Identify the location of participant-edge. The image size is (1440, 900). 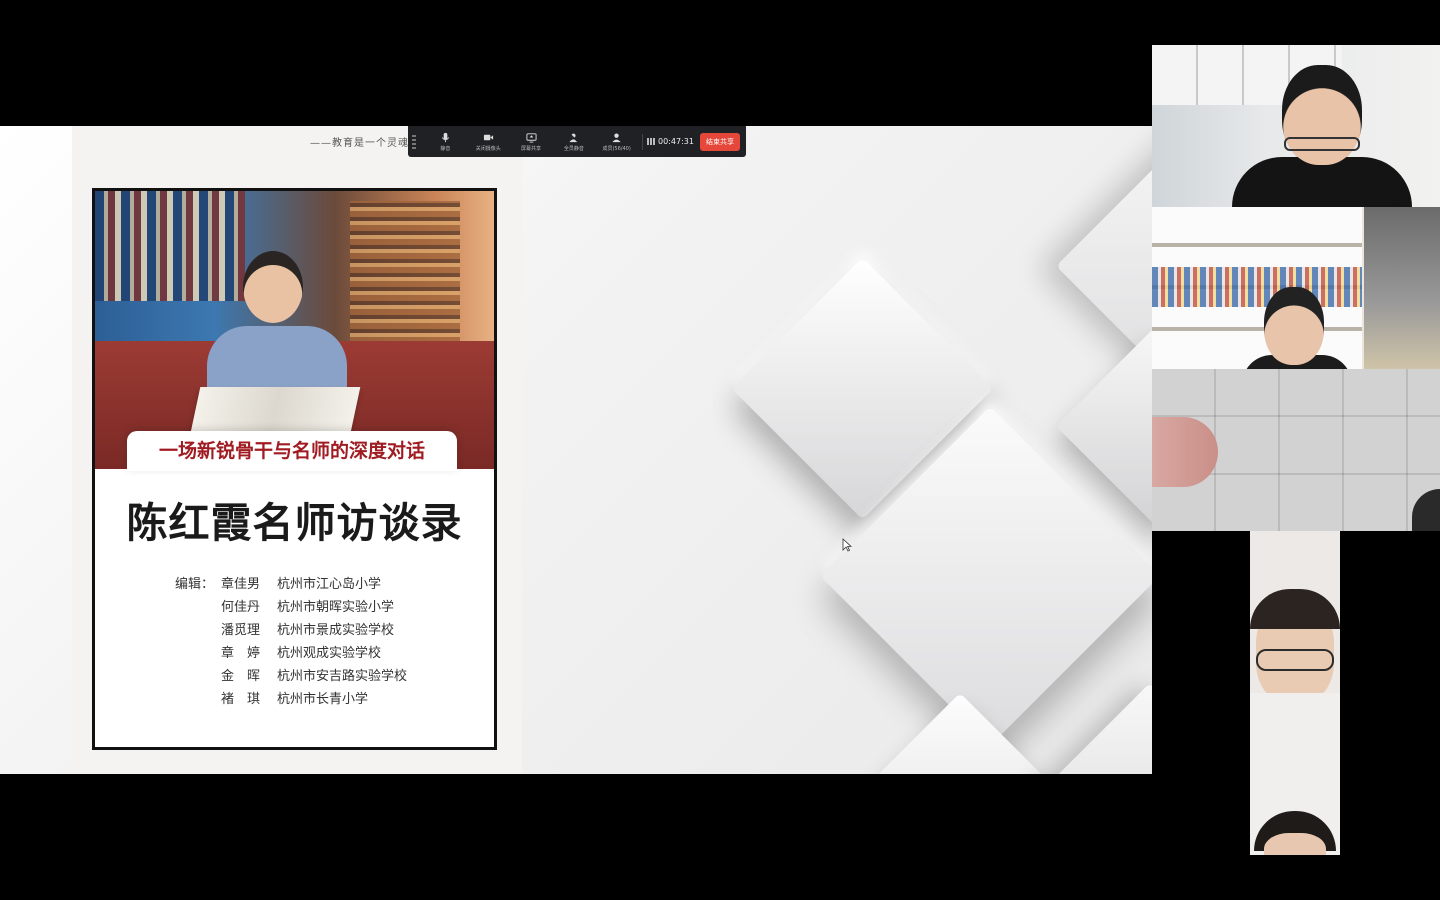
(1426, 510).